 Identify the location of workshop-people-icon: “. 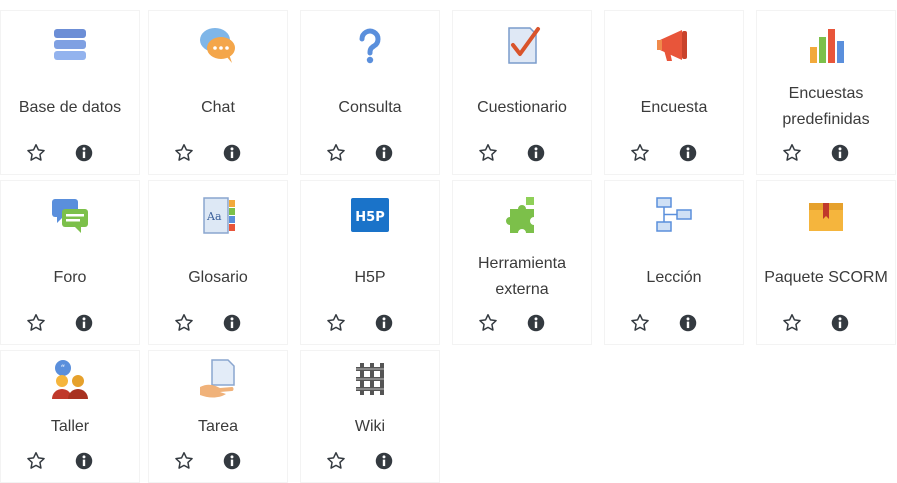
(70, 379).